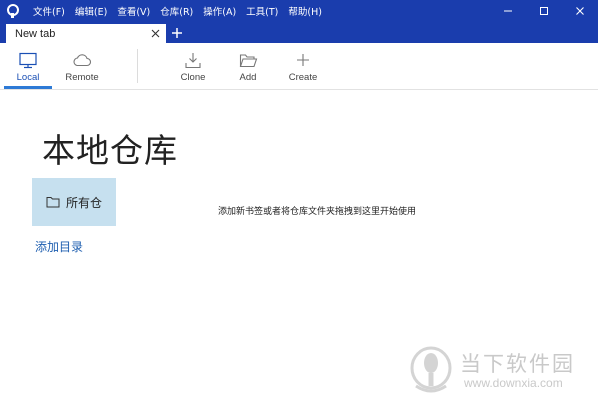  I want to click on maximize-button, so click(544, 10).